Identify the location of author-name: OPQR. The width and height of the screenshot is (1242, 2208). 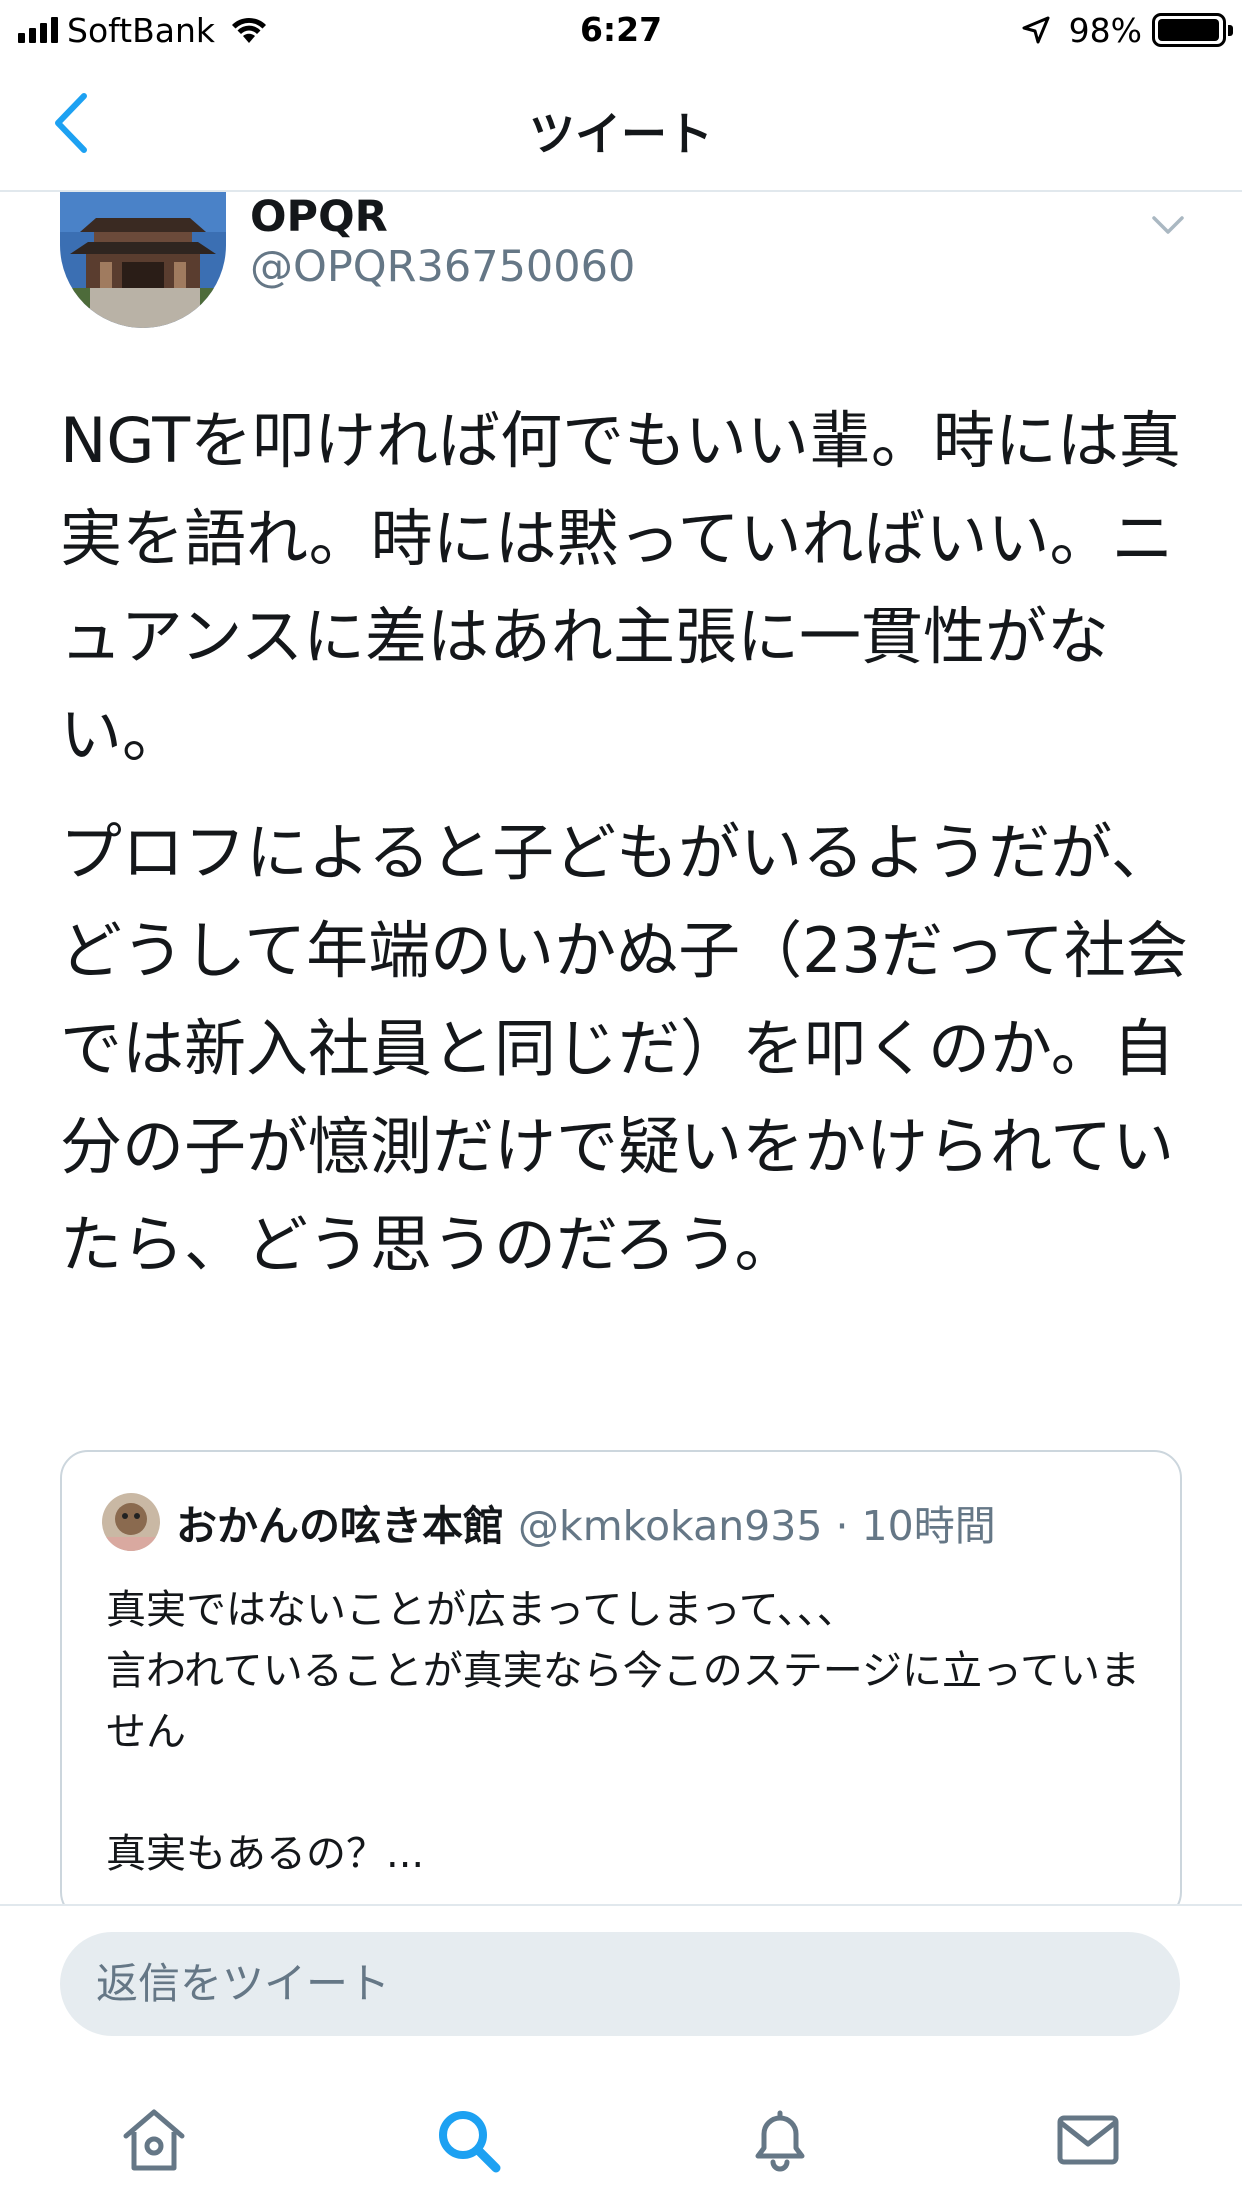
(319, 217).